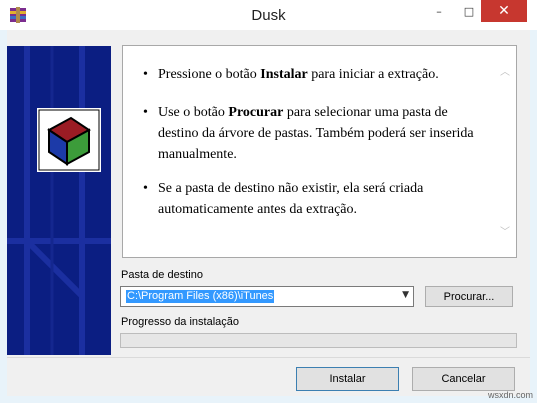  Describe the element at coordinates (268, 15) in the screenshot. I see `title-bar: Dusk – □ ✕` at that location.